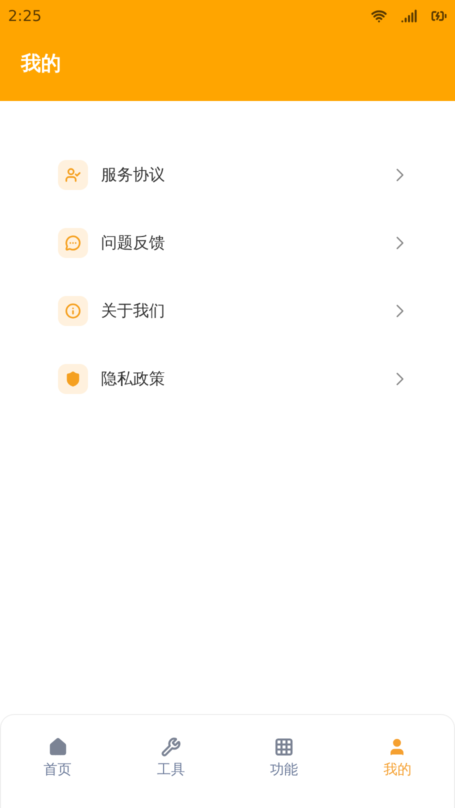 This screenshot has height=808, width=455. Describe the element at coordinates (41, 63) in the screenshot. I see `page-title: 我的` at that location.